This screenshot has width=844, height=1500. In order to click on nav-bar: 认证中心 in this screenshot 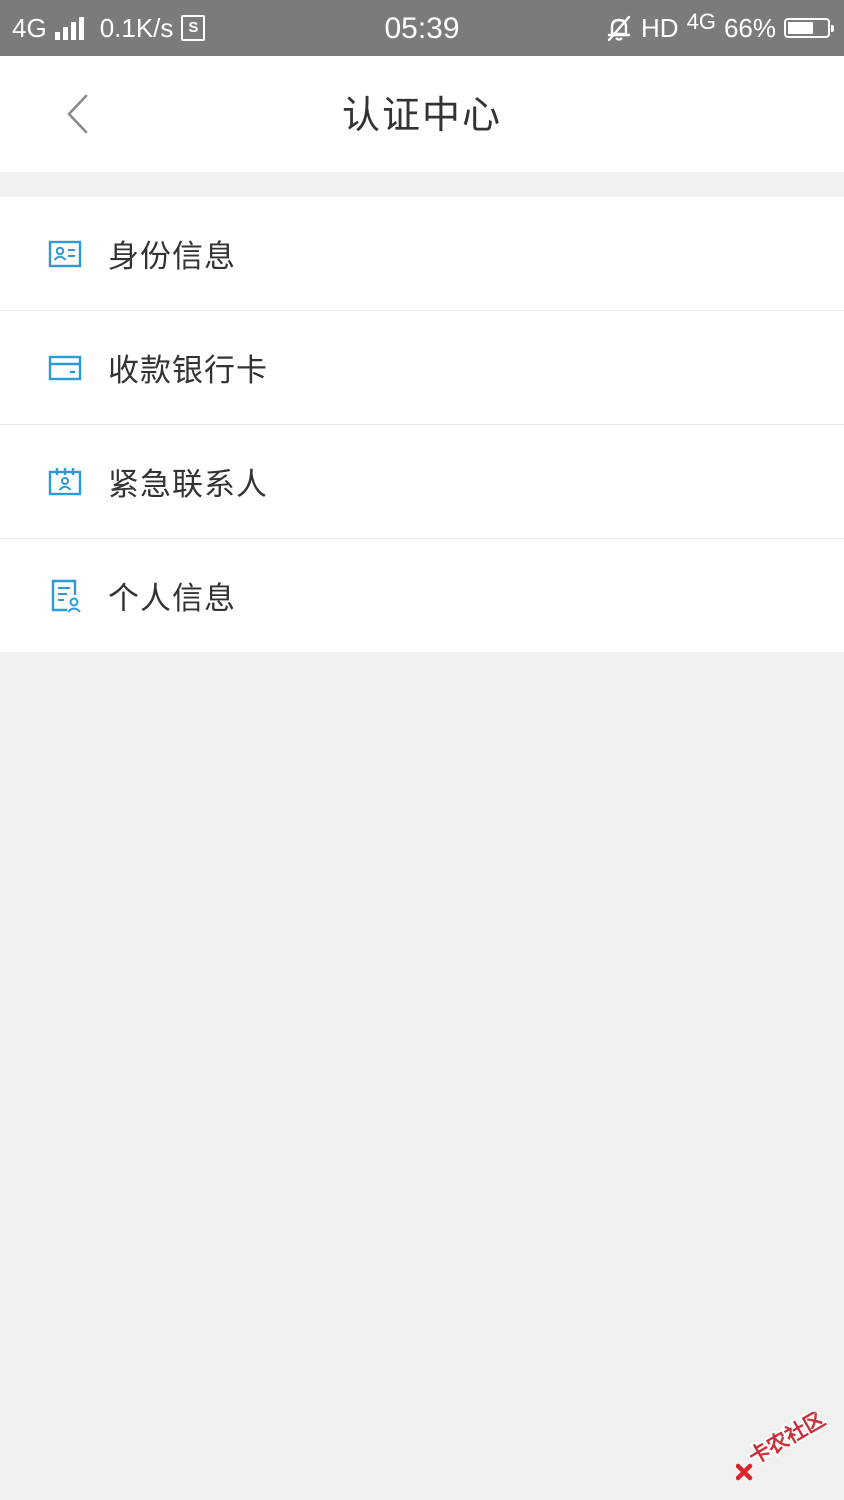, I will do `click(422, 114)`.